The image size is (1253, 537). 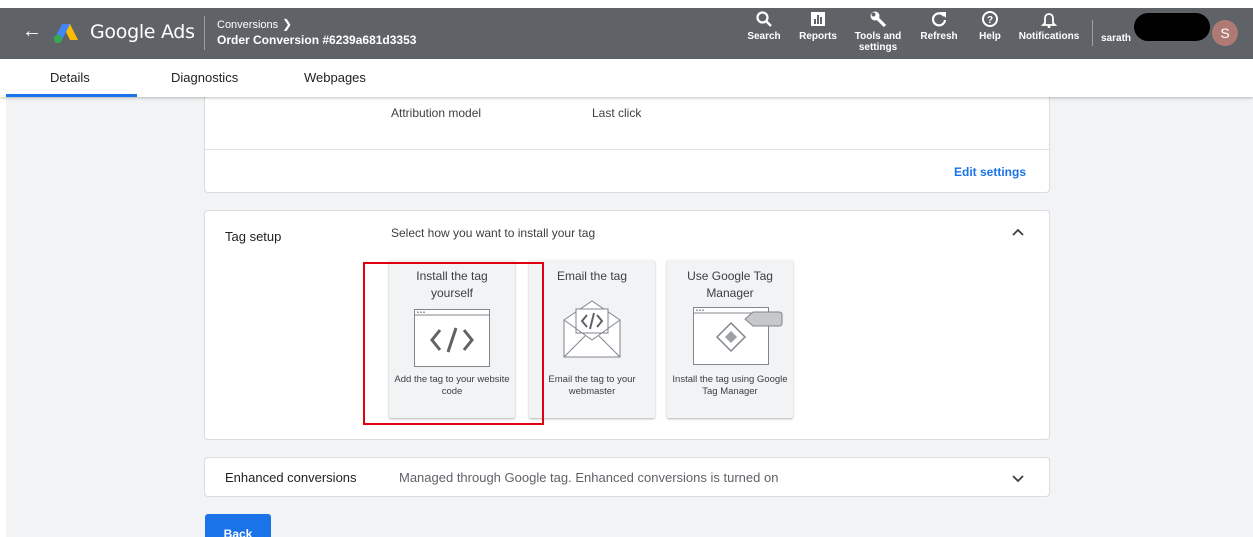 I want to click on refresh-icon, so click(x=939, y=20).